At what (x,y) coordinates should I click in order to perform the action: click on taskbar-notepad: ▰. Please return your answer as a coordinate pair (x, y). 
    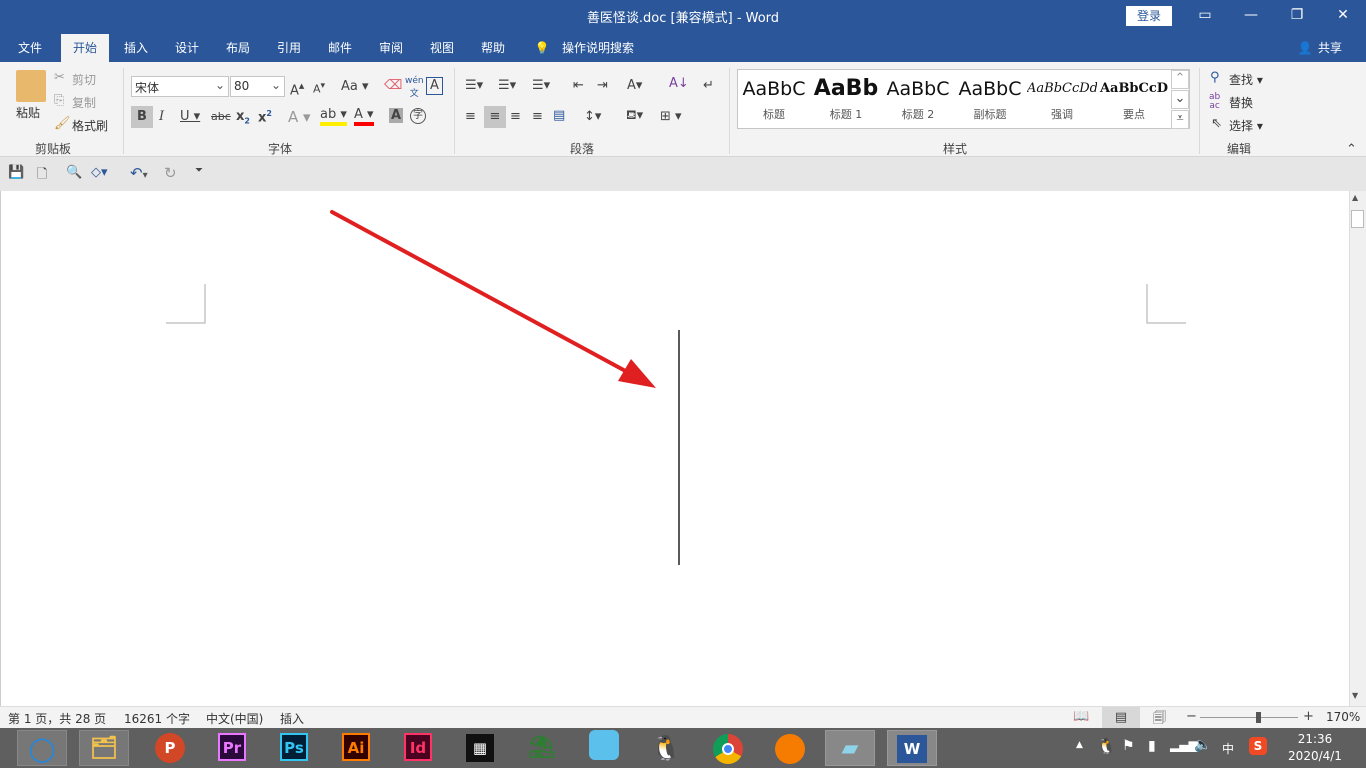
    Looking at the image, I should click on (850, 748).